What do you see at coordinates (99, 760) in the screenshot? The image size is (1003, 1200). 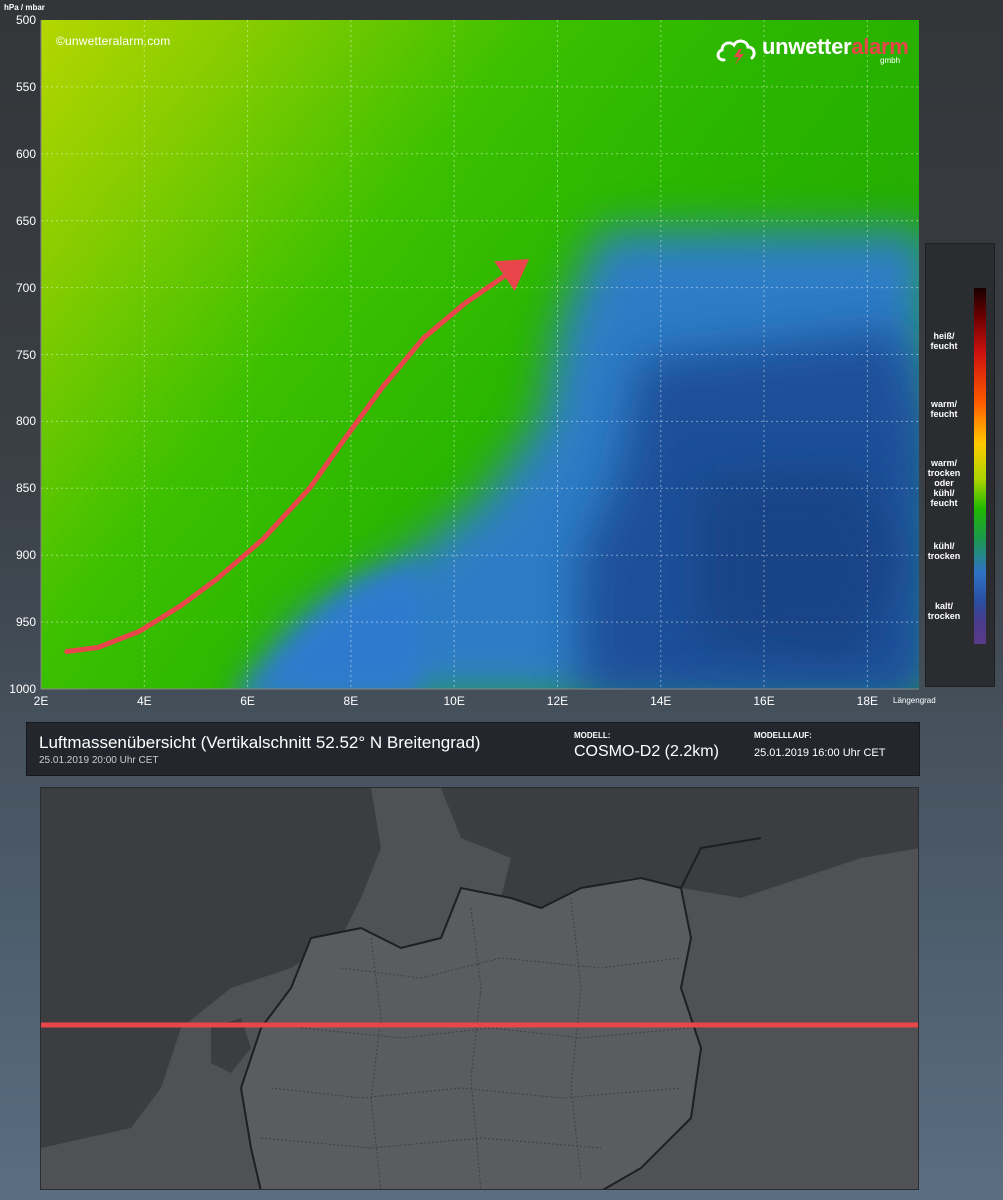 I see `valid-time: 25.01.2019 20:00 Uhr CET` at bounding box center [99, 760].